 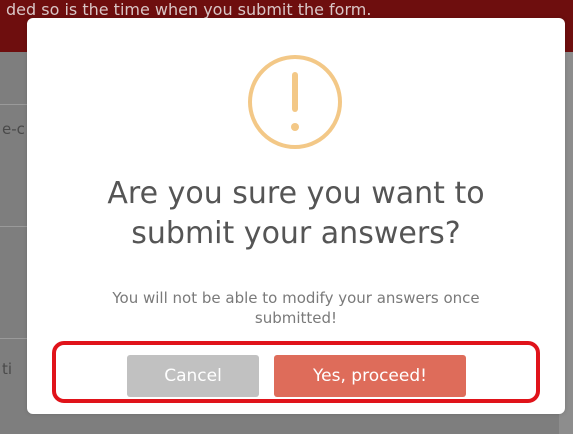 I want to click on dialog-title-line: submit your answers?, so click(x=296, y=233).